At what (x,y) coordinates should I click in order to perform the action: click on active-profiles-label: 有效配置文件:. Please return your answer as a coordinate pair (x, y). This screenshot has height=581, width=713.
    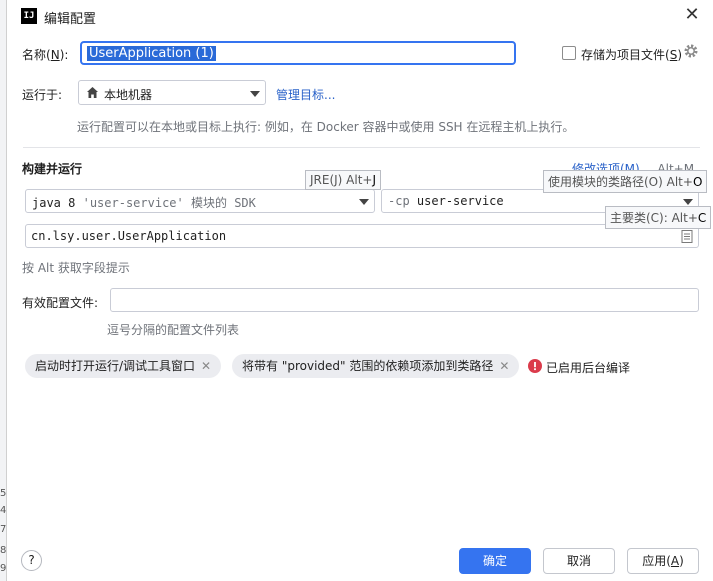
    Looking at the image, I should click on (60, 303).